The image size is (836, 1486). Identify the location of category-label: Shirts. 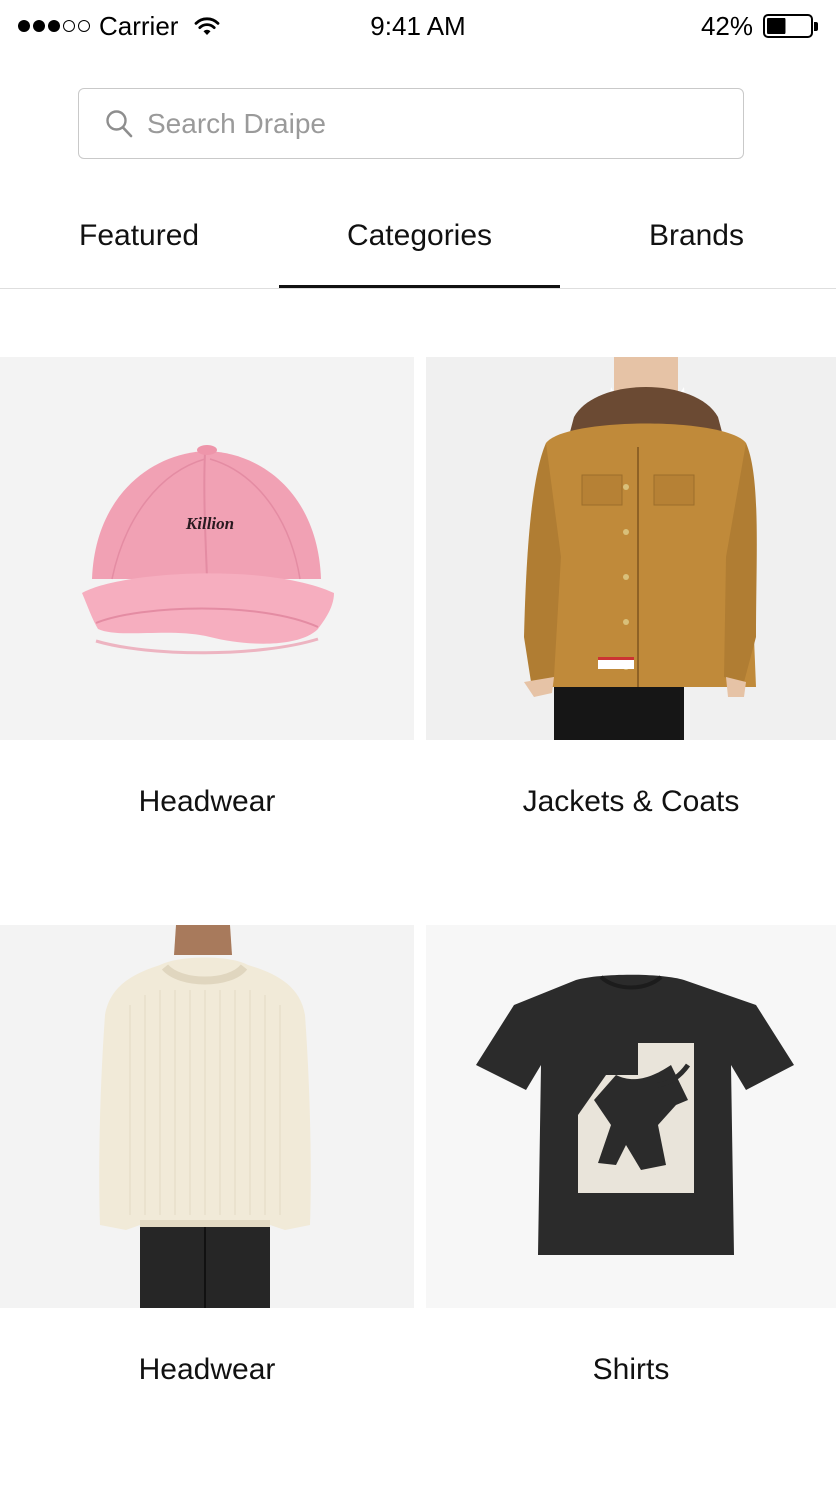
(631, 1370).